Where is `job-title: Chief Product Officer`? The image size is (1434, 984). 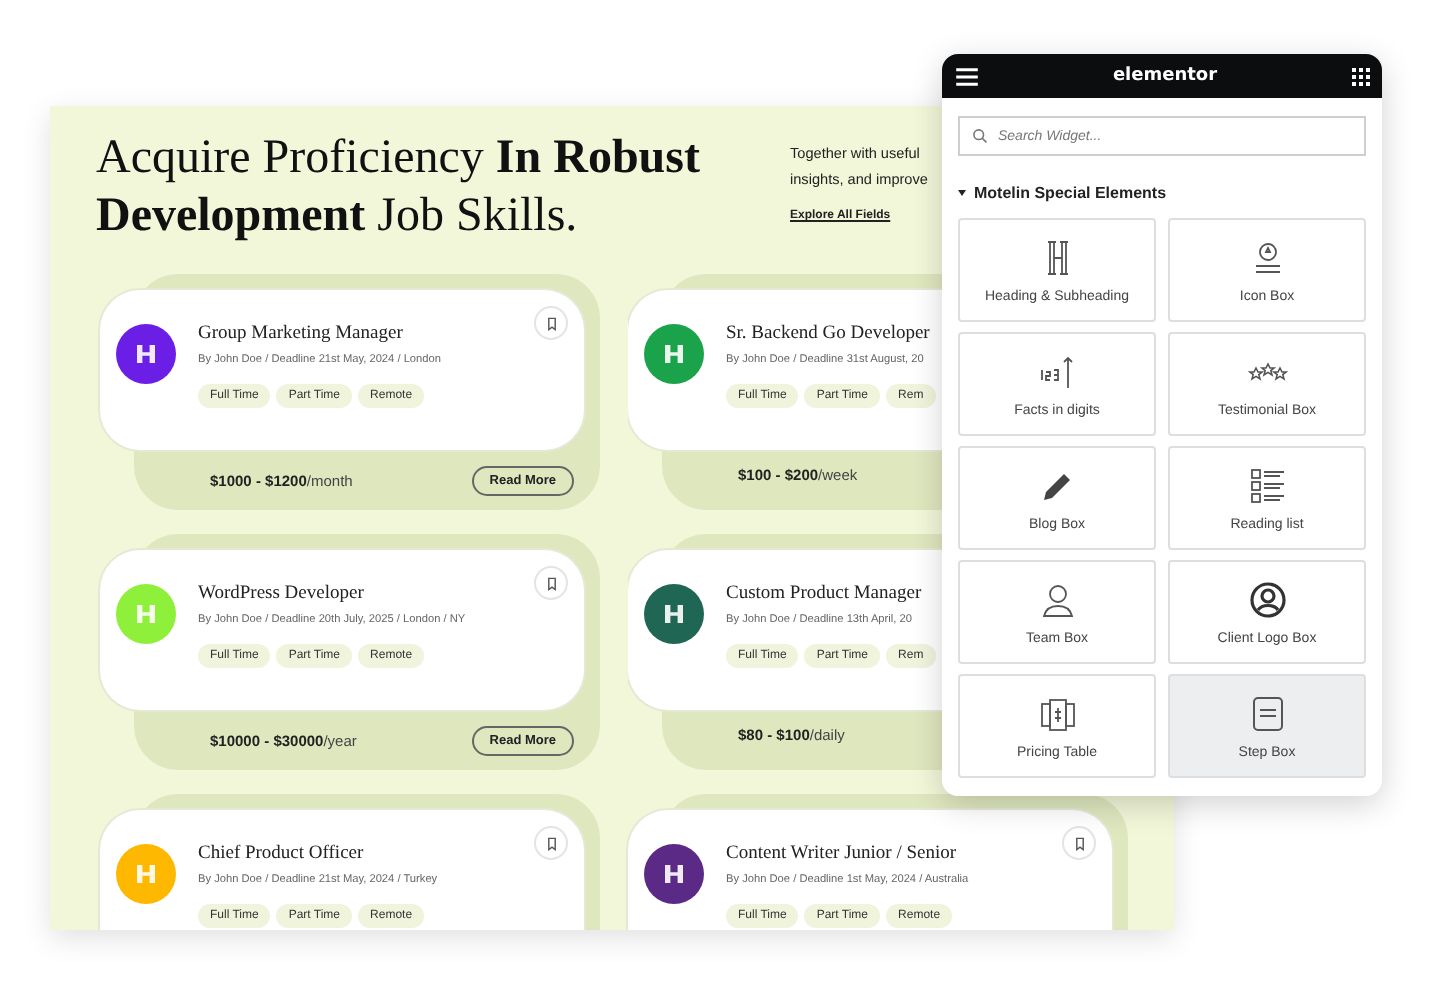
job-title: Chief Product Officer is located at coordinates (318, 854).